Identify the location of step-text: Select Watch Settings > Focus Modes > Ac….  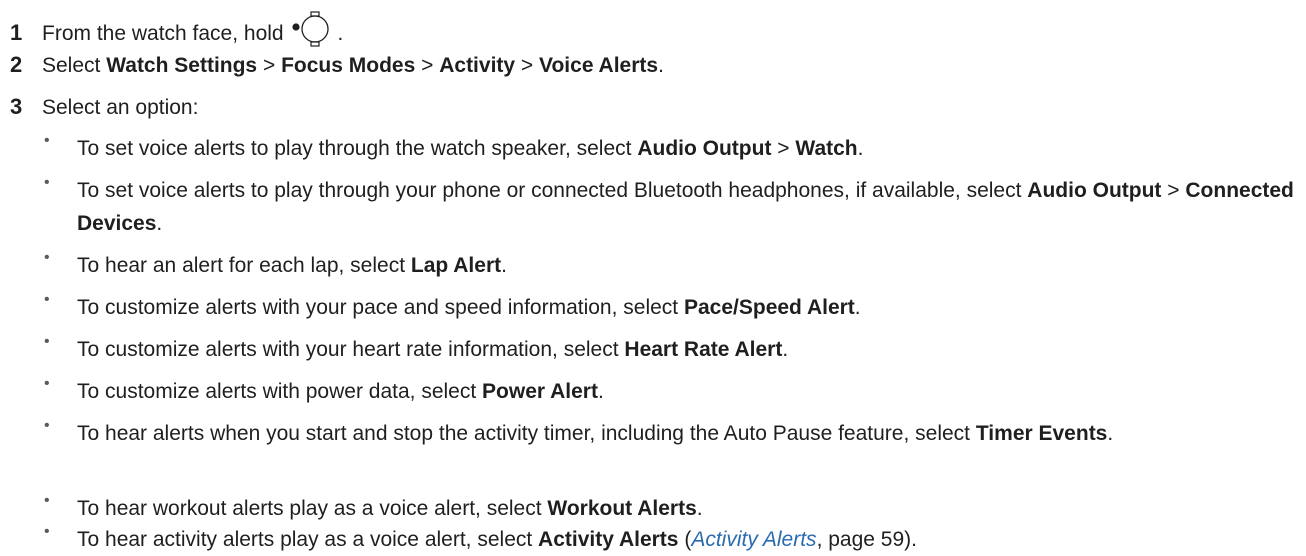
(353, 65).